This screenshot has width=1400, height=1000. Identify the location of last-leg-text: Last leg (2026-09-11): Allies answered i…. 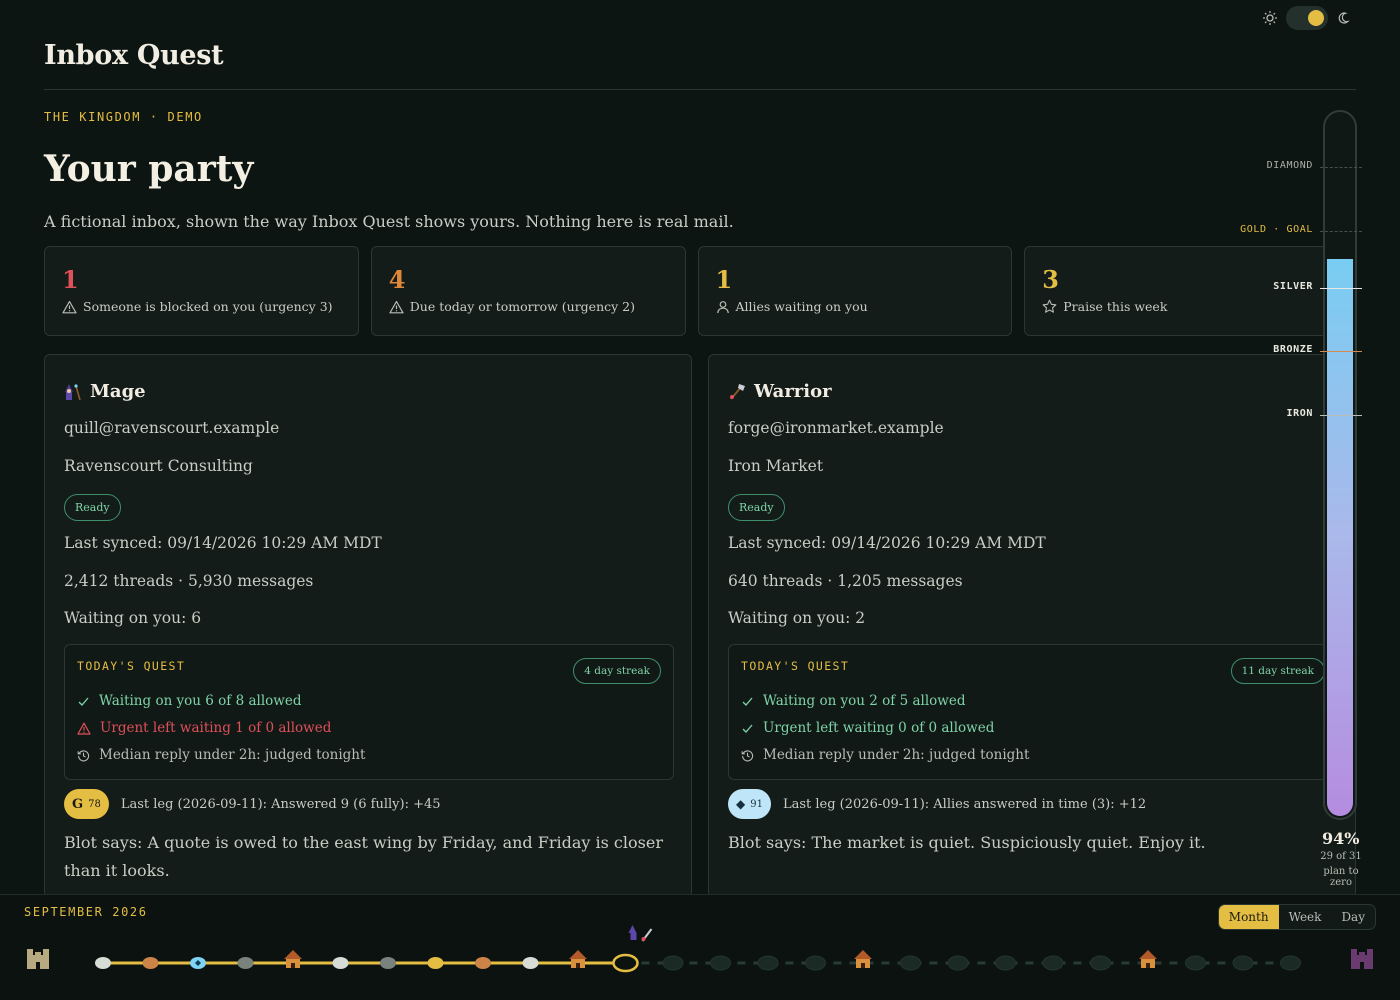
(964, 804).